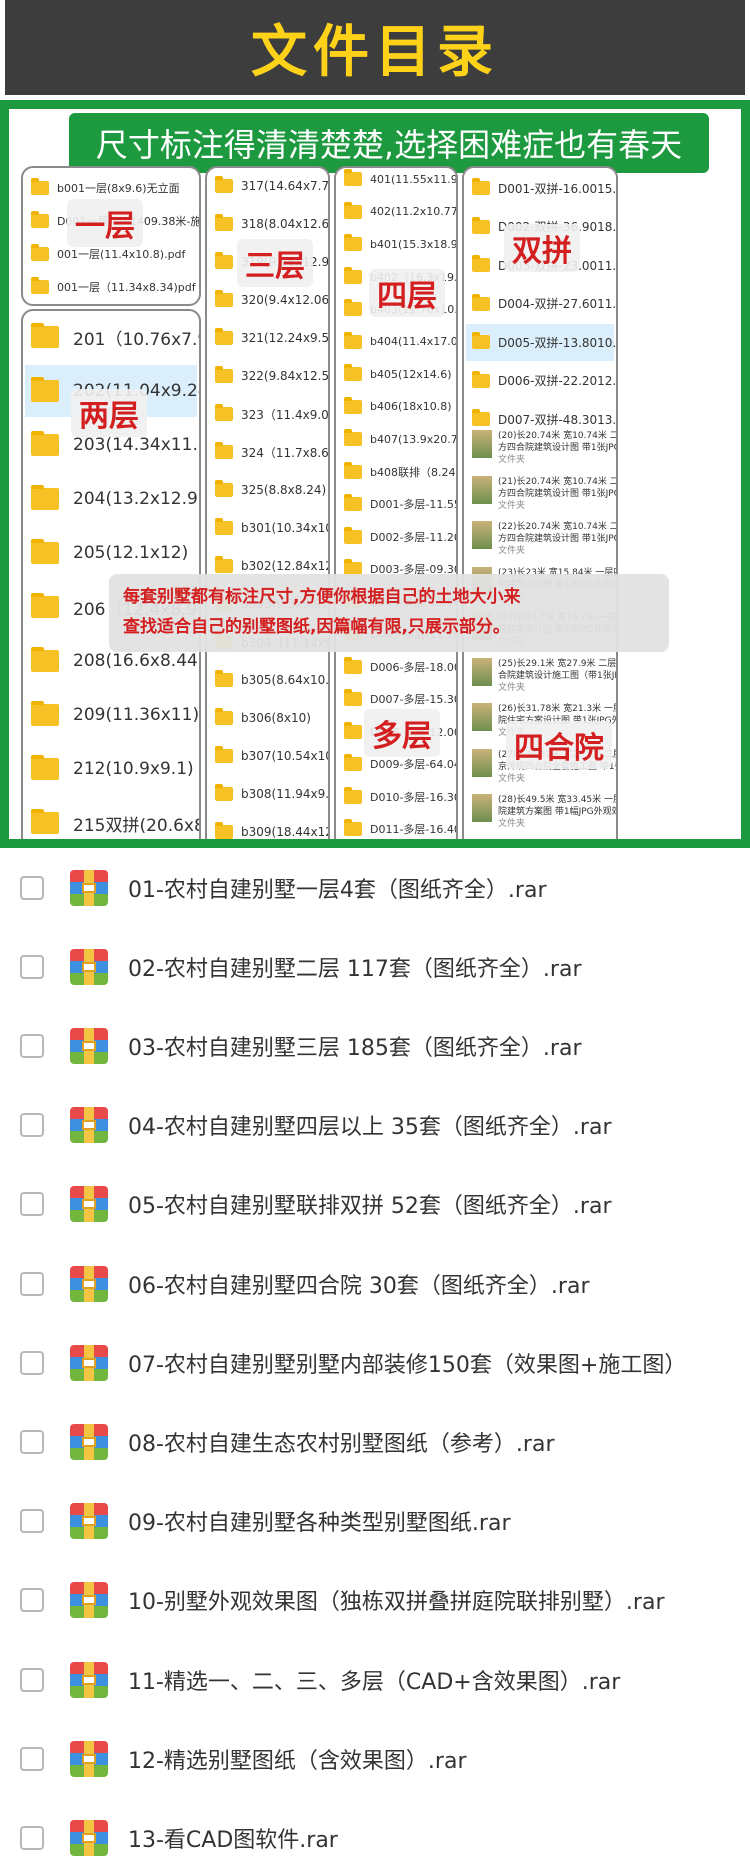 The image size is (750, 1861). Describe the element at coordinates (109, 413) in the screenshot. I see `tag-two-floor: 两层` at that location.